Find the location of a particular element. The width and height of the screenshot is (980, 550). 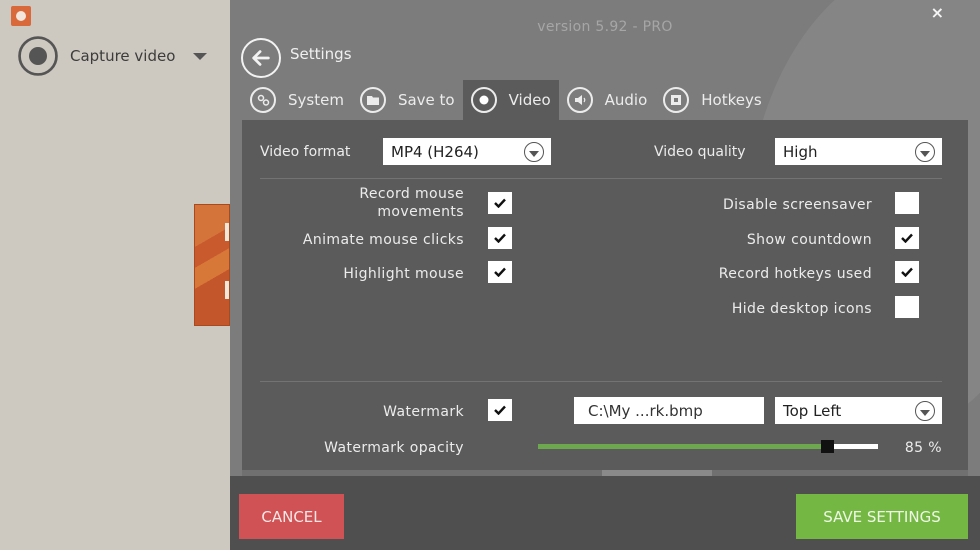

hide-desktop-icons-checkbox is located at coordinates (907, 307).